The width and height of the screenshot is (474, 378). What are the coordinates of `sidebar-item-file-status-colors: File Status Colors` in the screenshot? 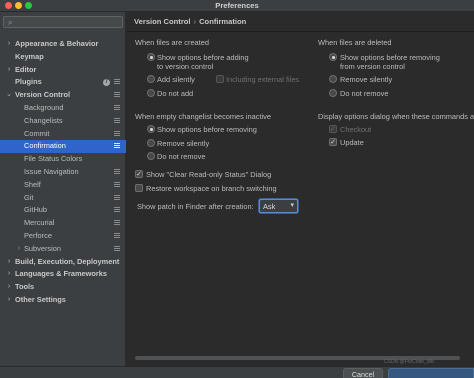 It's located at (63, 159).